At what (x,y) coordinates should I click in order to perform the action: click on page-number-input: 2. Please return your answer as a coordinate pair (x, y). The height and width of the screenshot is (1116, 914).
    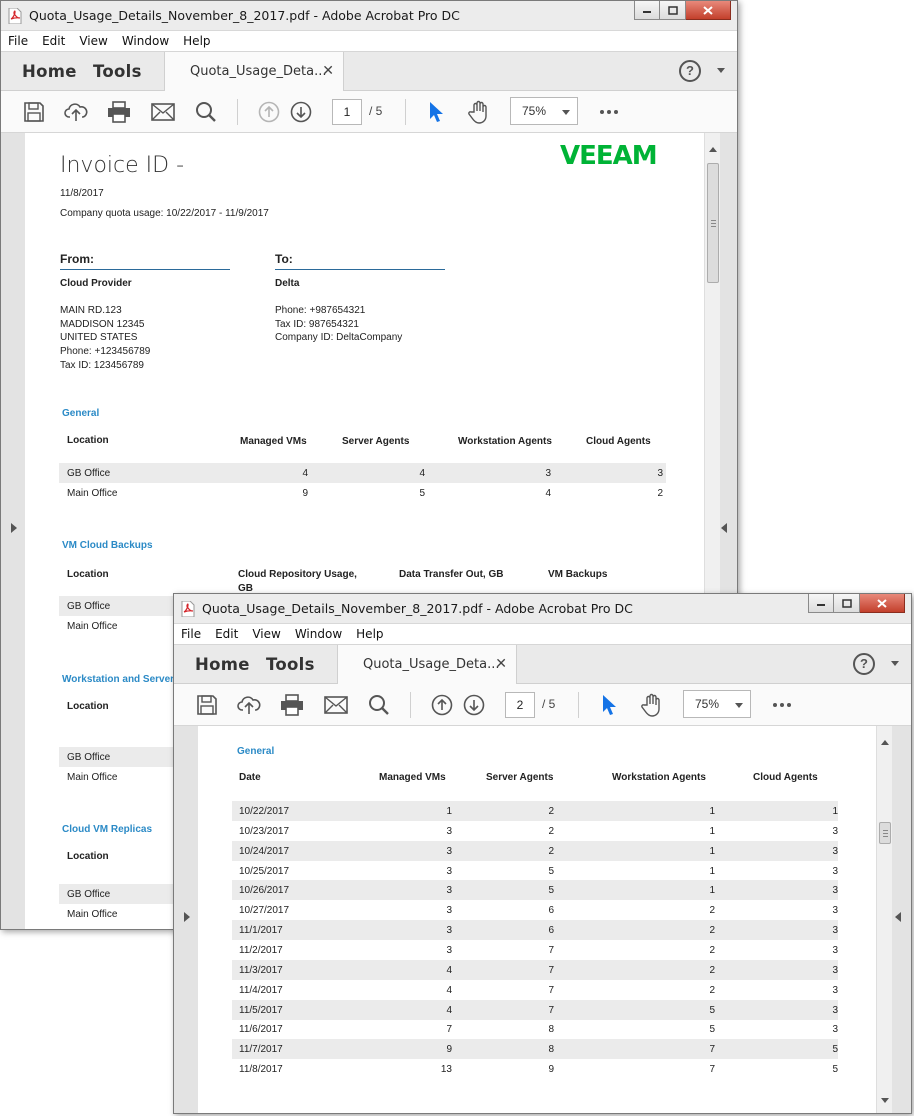
    Looking at the image, I should click on (520, 705).